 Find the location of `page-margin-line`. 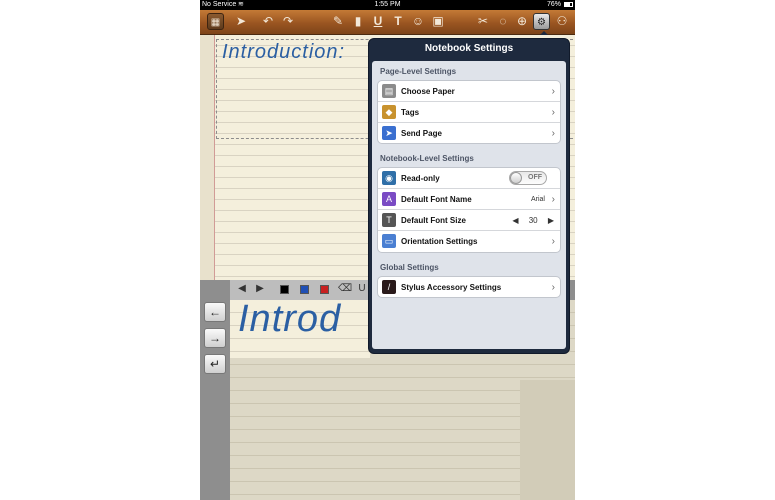

page-margin-line is located at coordinates (214, 157).